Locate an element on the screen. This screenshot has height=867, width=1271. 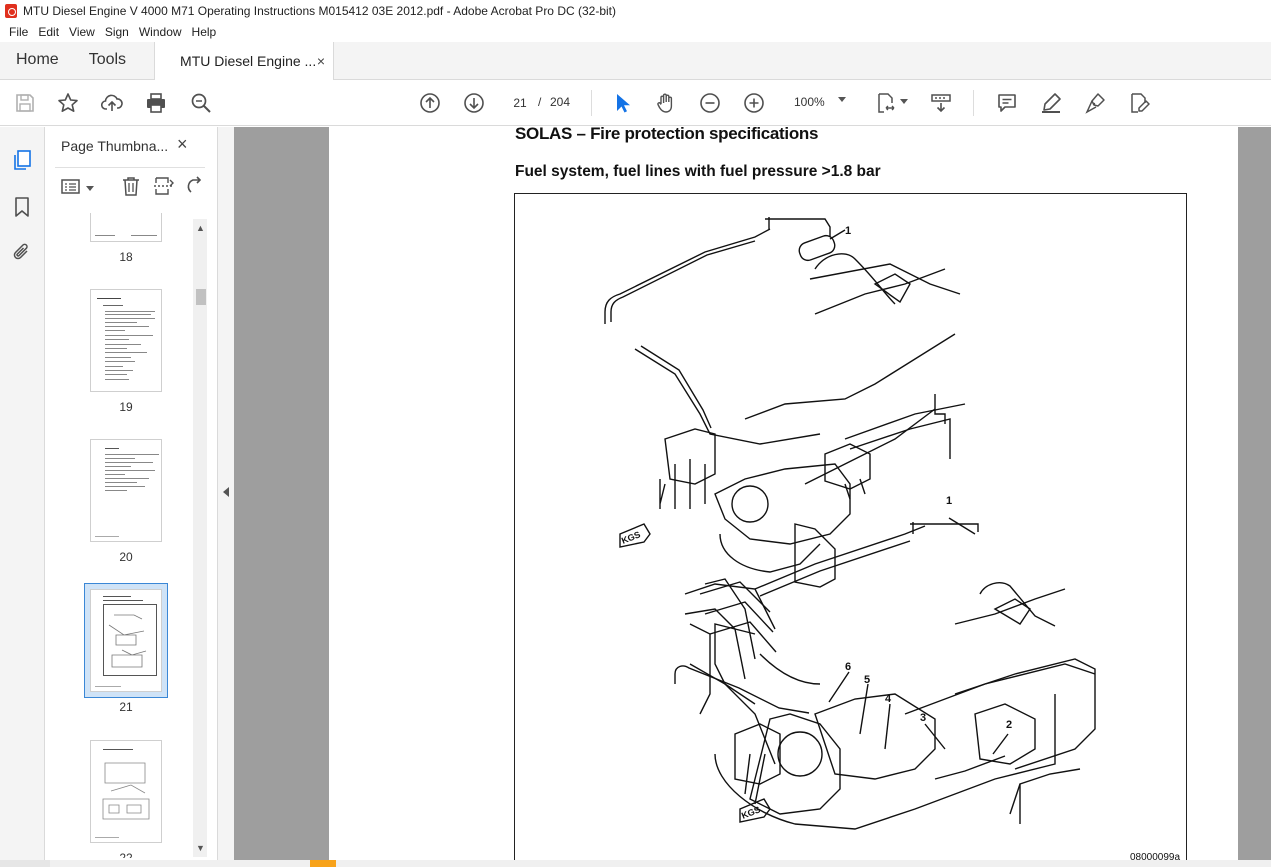
zoom-in-icon is located at coordinates (754, 103).